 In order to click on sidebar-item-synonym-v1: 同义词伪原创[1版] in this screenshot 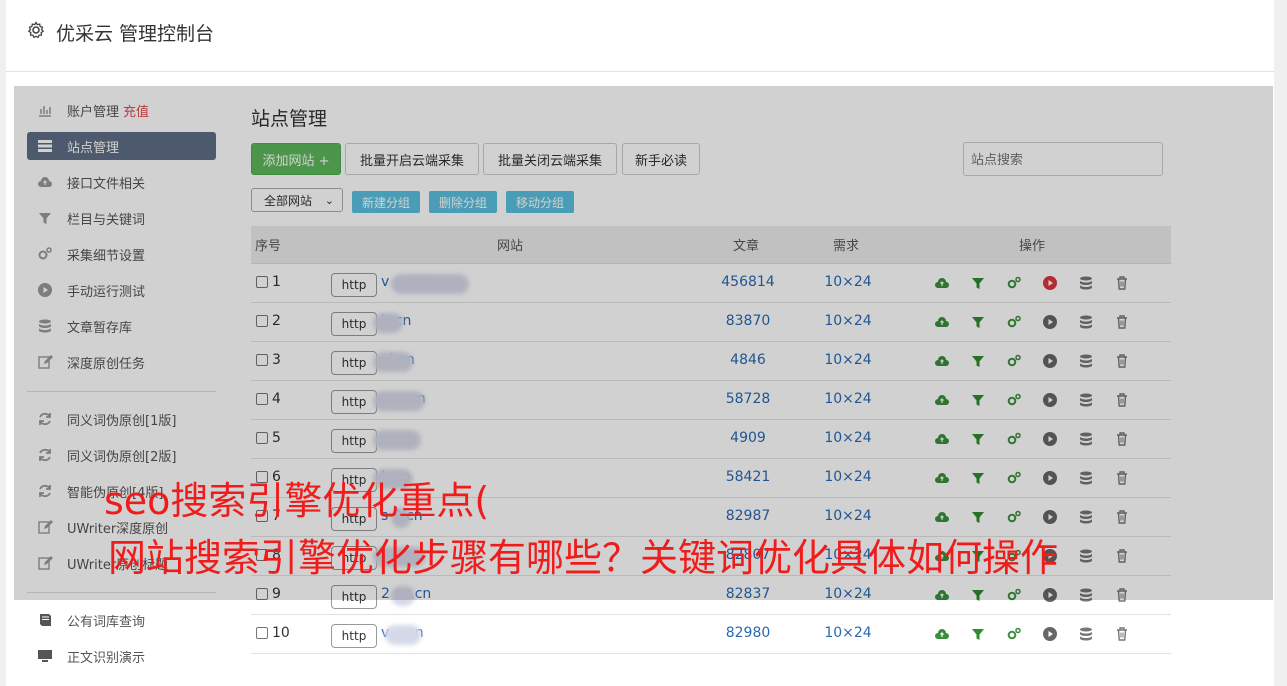, I will do `click(121, 419)`.